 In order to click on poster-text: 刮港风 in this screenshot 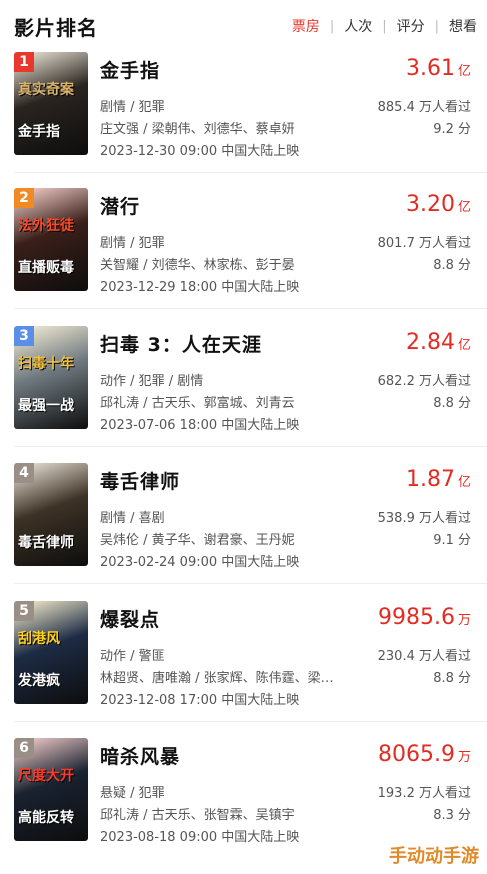, I will do `click(39, 639)`.